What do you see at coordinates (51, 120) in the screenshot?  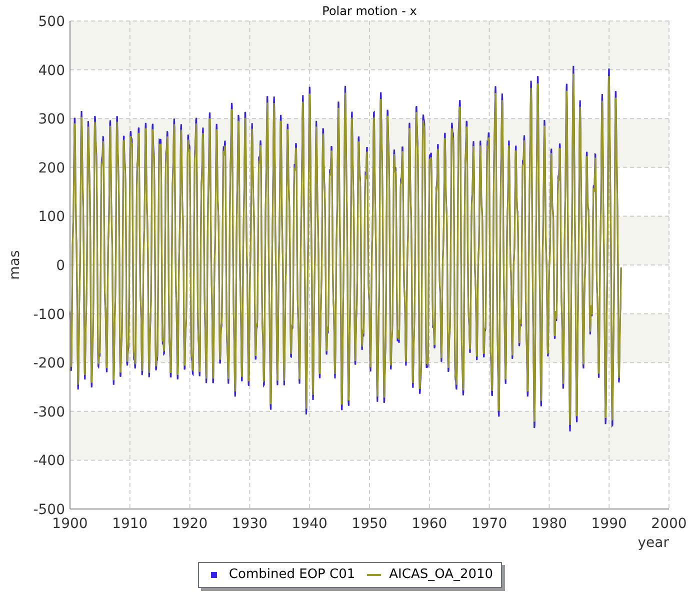 I see `y-tick-label: 300` at bounding box center [51, 120].